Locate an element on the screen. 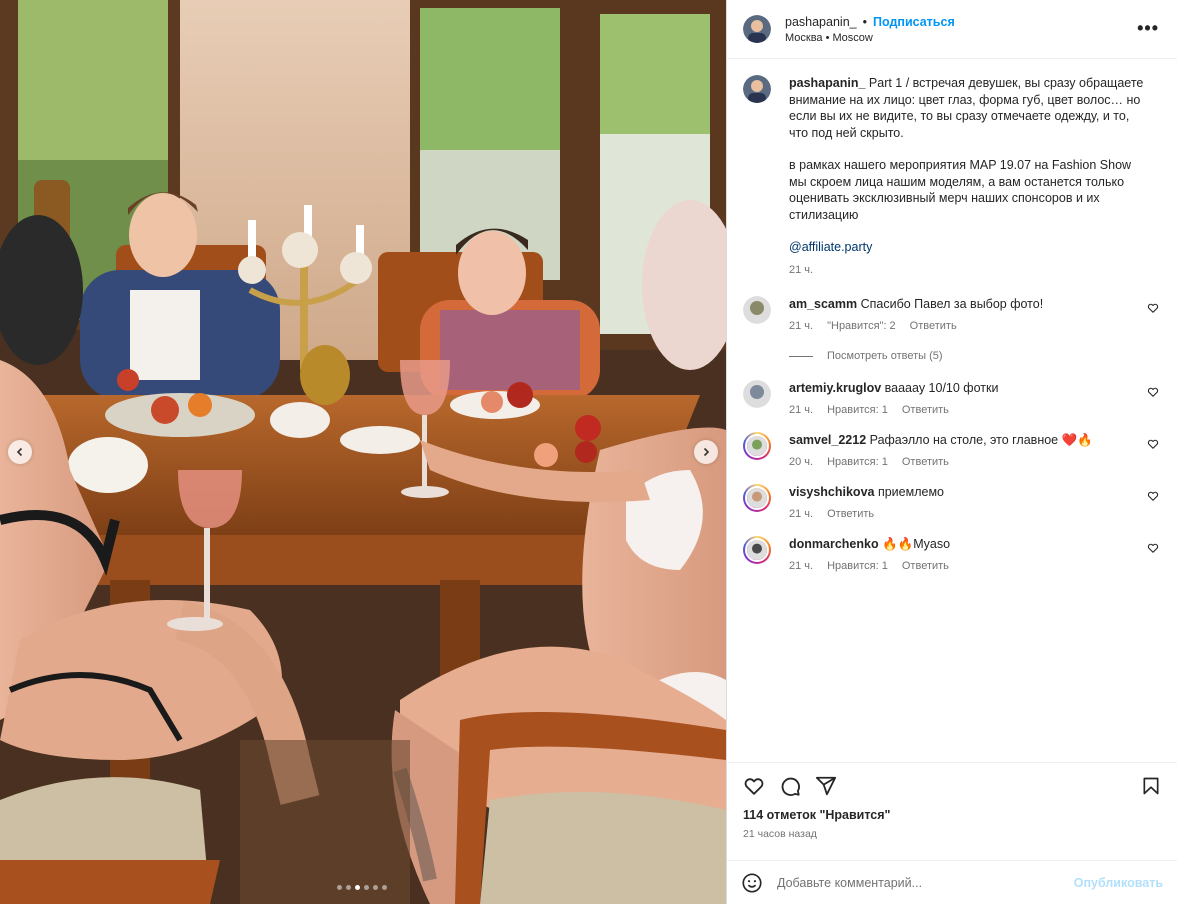 The width and height of the screenshot is (1177, 904). view-replies-button: Посмотреть ответы (5) is located at coordinates (975, 356).